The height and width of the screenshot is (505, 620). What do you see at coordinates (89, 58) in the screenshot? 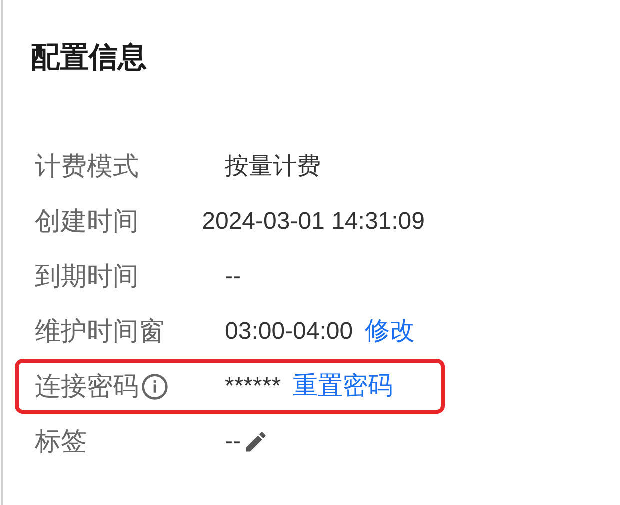
I see `section-title: 配置信息` at bounding box center [89, 58].